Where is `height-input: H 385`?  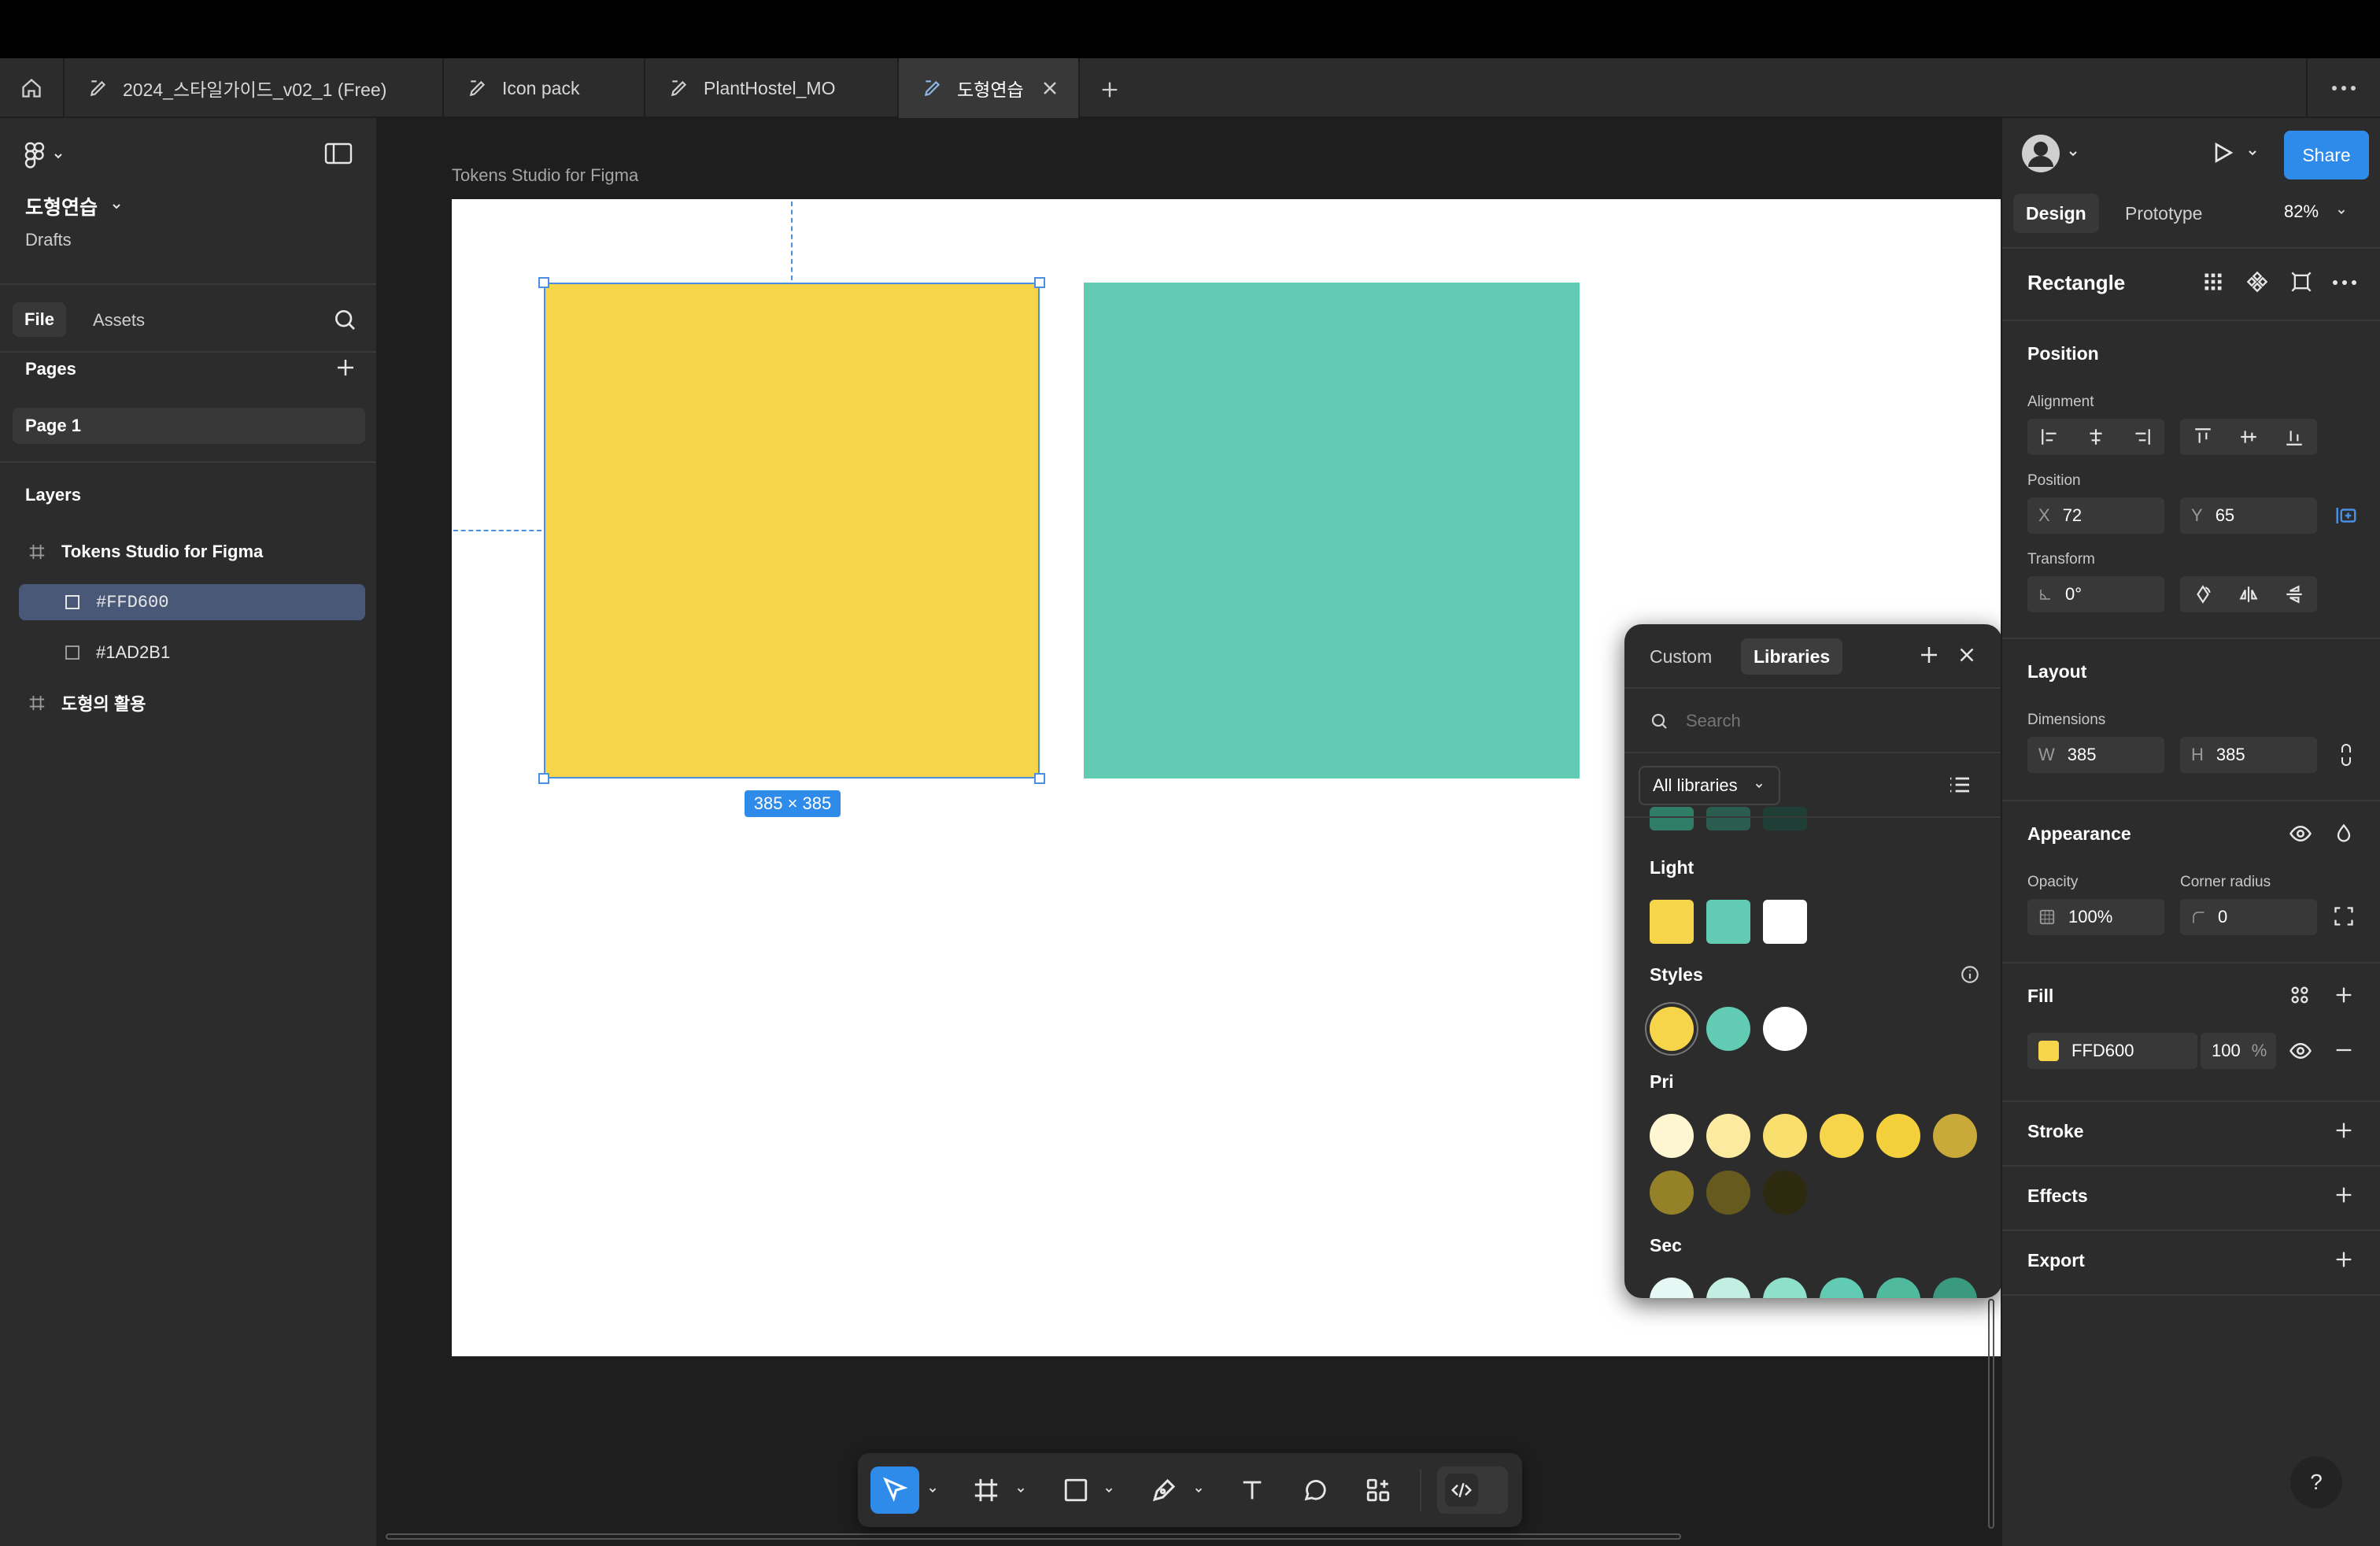
height-input: H 385 is located at coordinates (2248, 755).